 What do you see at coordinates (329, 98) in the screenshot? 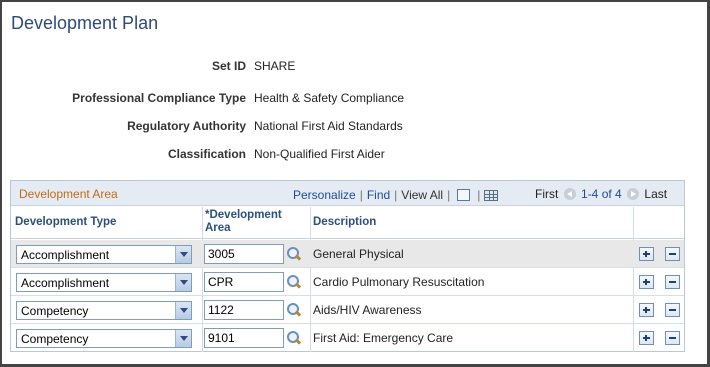
I see `field-value: Health & Safety Compliance` at bounding box center [329, 98].